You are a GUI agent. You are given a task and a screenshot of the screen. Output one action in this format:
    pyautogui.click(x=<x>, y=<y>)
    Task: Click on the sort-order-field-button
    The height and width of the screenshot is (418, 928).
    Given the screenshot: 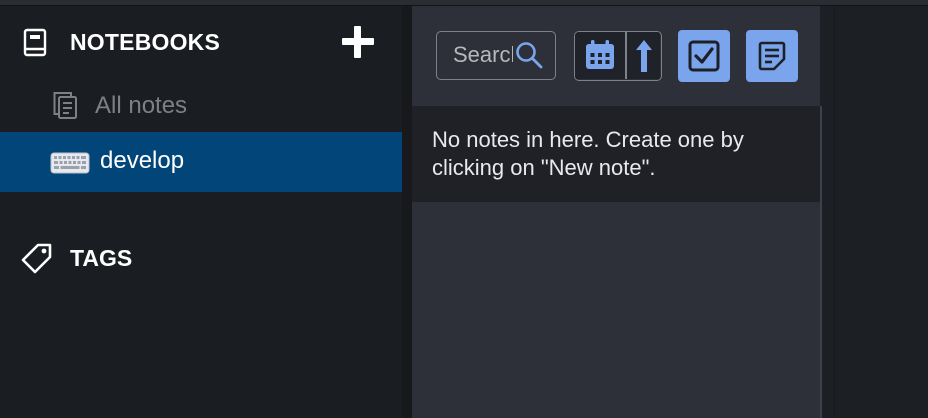 What is the action you would take?
    pyautogui.click(x=600, y=55)
    